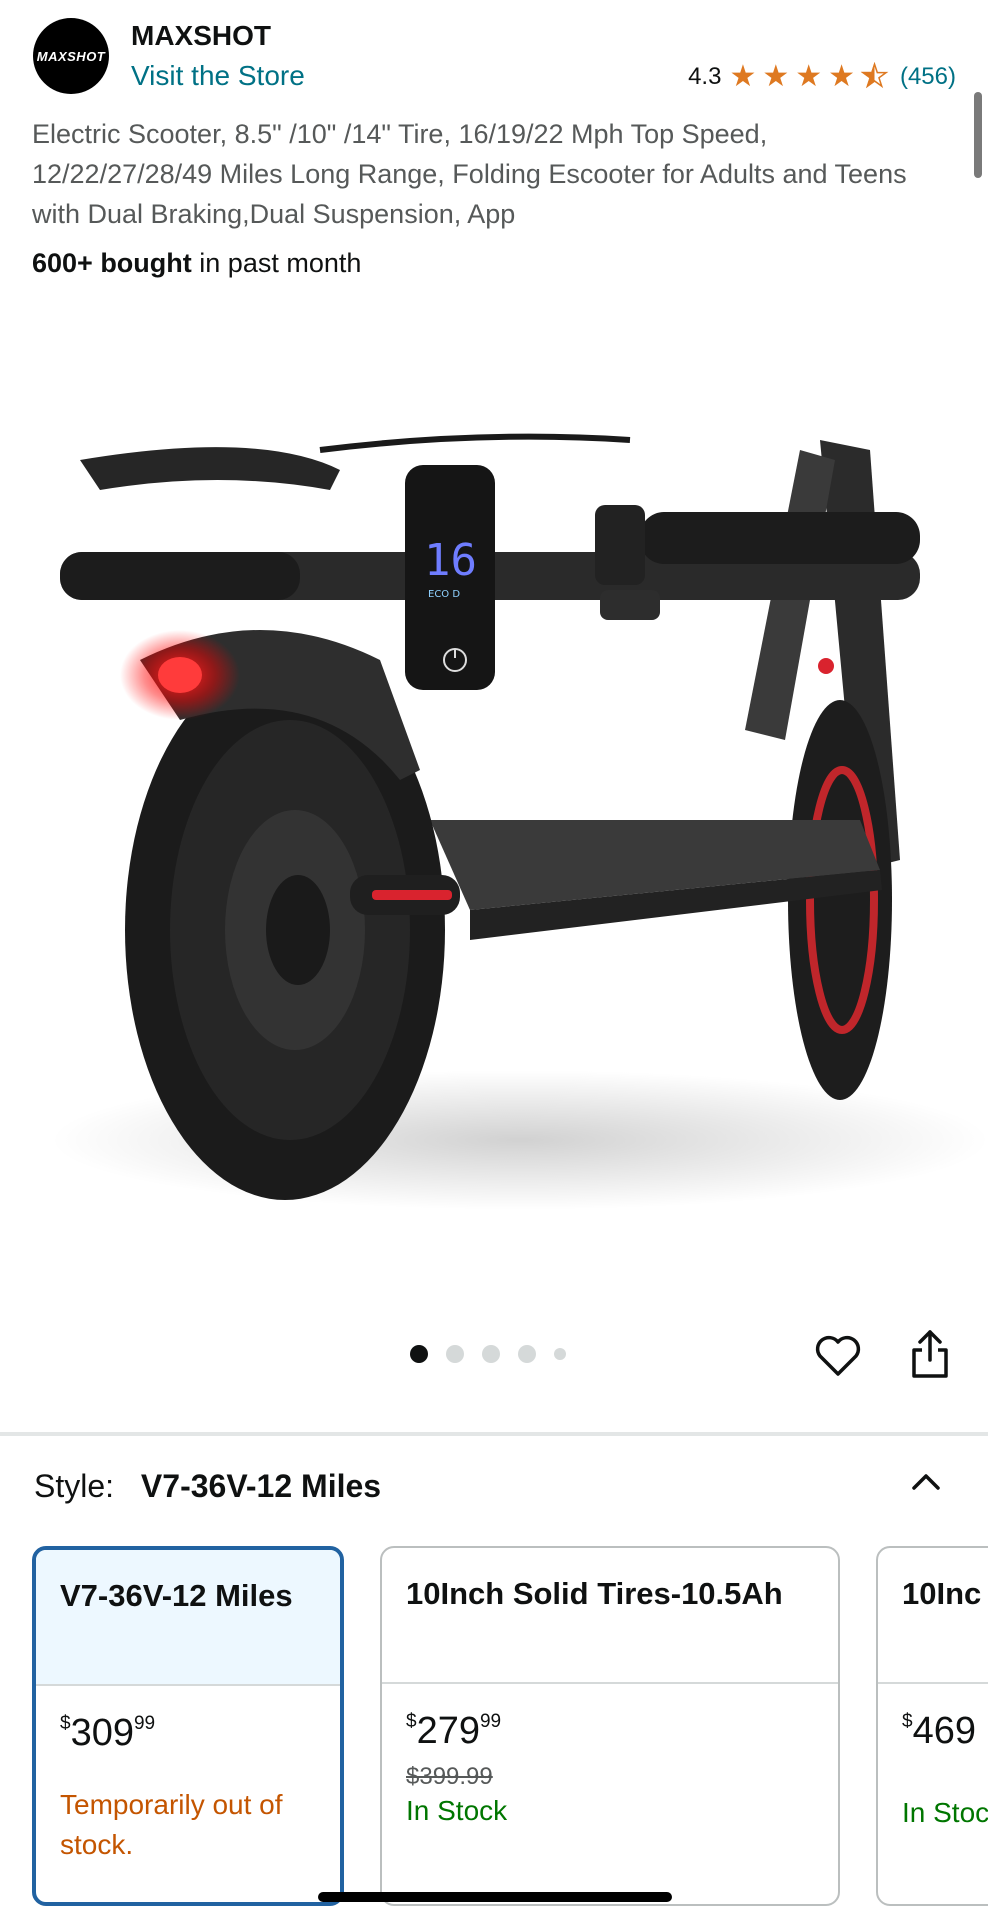 The height and width of the screenshot is (1920, 988). I want to click on section-divider, so click(494, 1434).